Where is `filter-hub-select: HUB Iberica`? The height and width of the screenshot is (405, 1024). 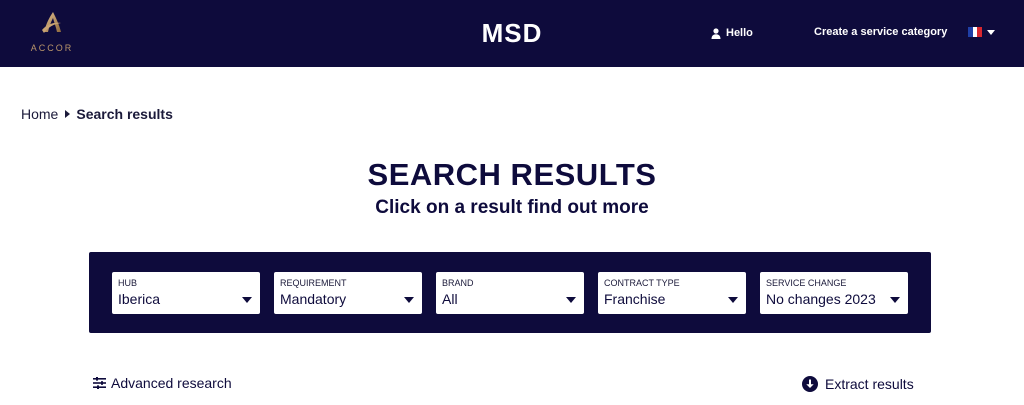 filter-hub-select: HUB Iberica is located at coordinates (186, 293).